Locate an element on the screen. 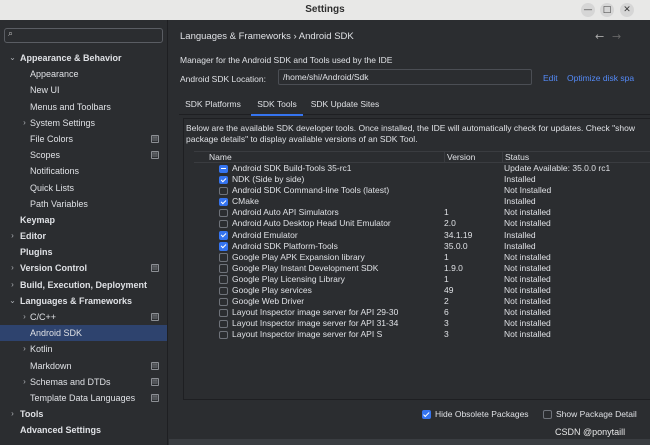 This screenshot has height=445, width=650. sidebar-item: ⌄ Appearance & Behavior is located at coordinates (83, 58).